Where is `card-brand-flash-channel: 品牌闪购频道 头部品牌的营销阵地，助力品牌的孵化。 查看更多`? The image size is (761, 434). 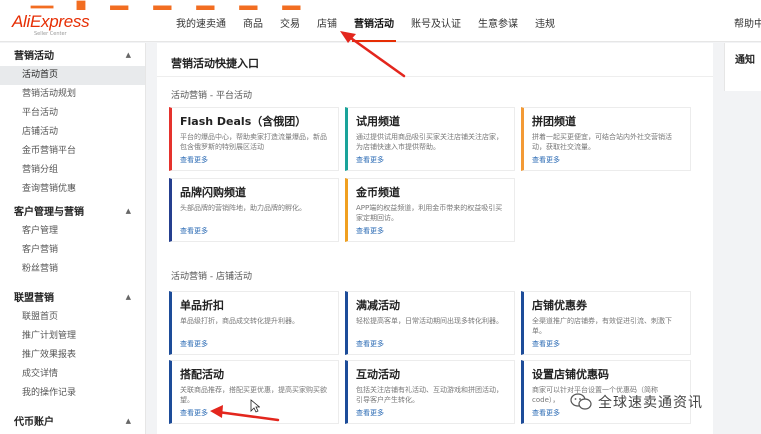
card-brand-flash-channel: 品牌闪购频道 头部品牌的营销阵地，助力品牌的孵化。 查看更多 is located at coordinates (254, 210).